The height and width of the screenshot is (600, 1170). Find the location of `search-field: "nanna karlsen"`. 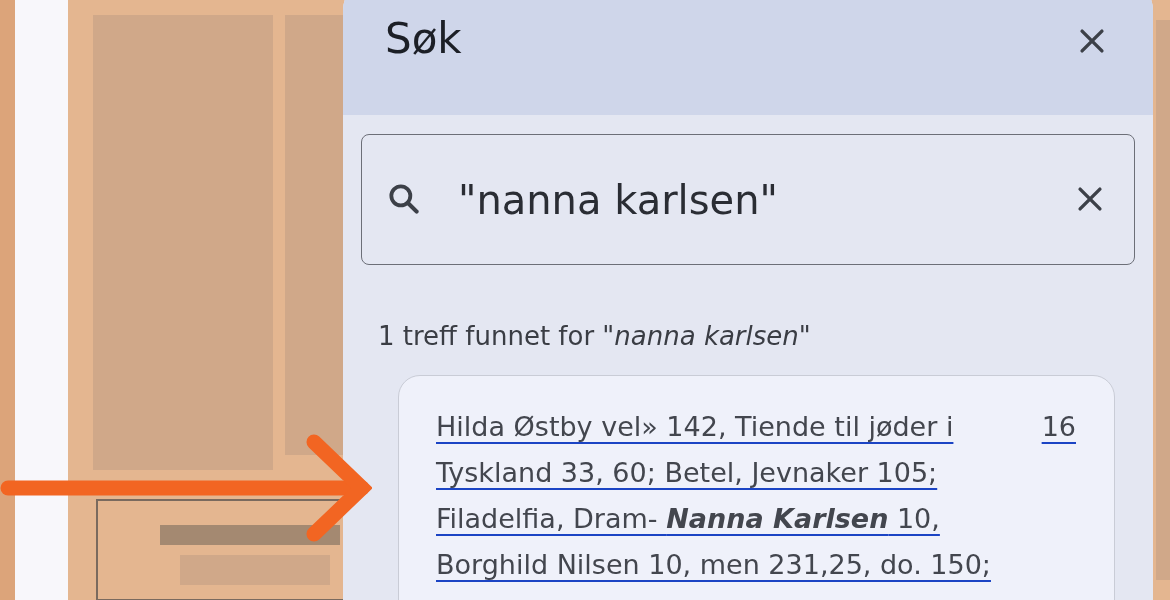

search-field: "nanna karlsen" is located at coordinates (748, 199).